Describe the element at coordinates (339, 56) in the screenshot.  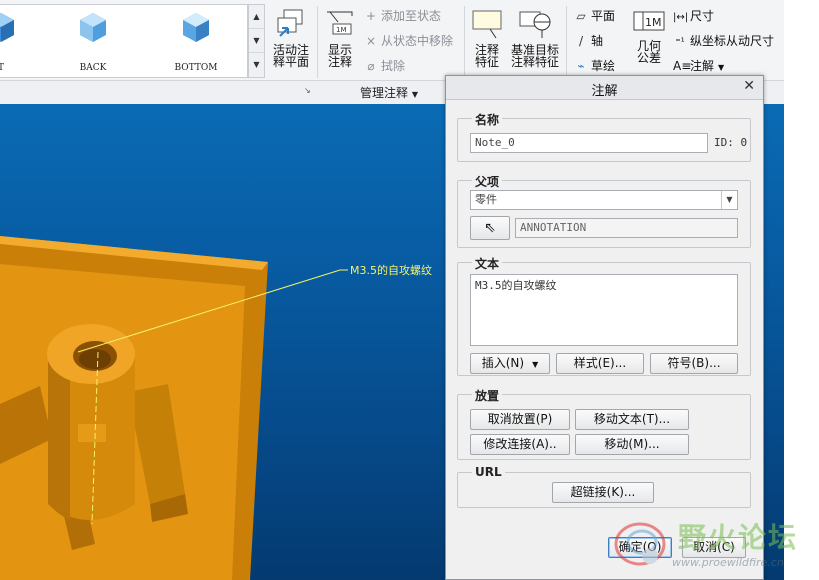
I see `show-annotations-label: 显示 注释` at that location.